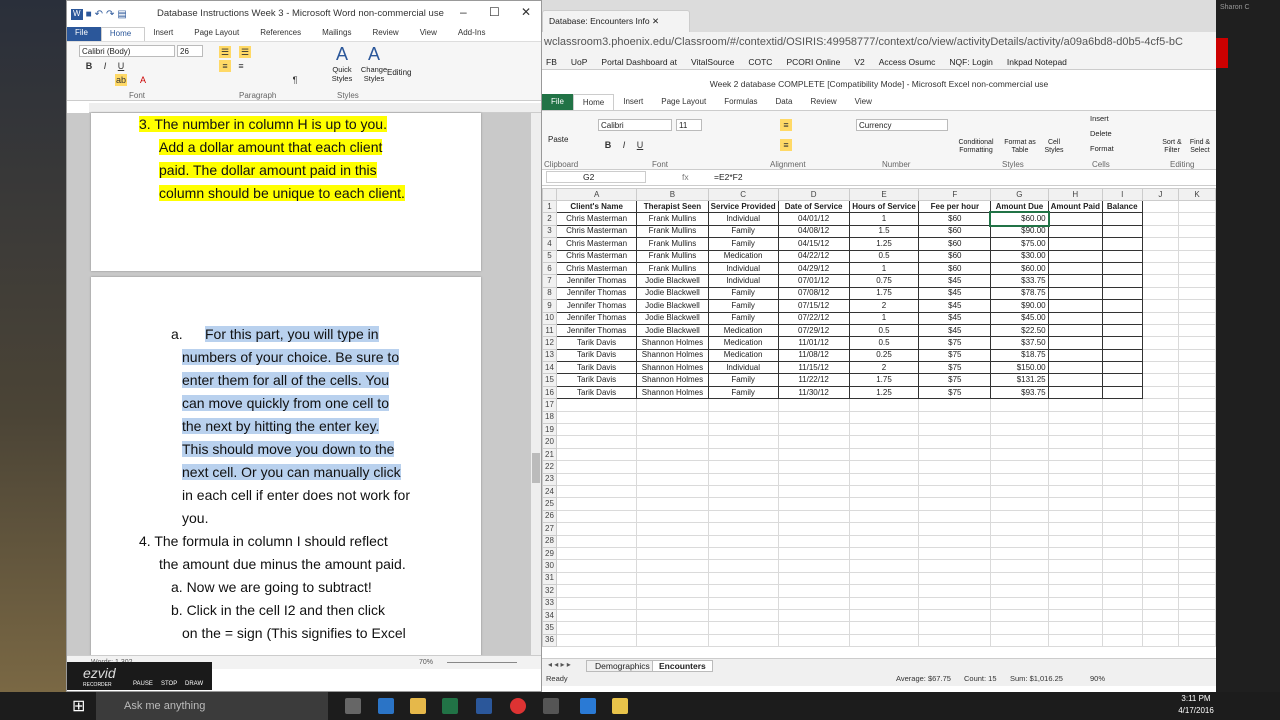 This screenshot has height=720, width=1280. Describe the element at coordinates (78, 706) in the screenshot. I see `start-icon: ⊞` at that location.